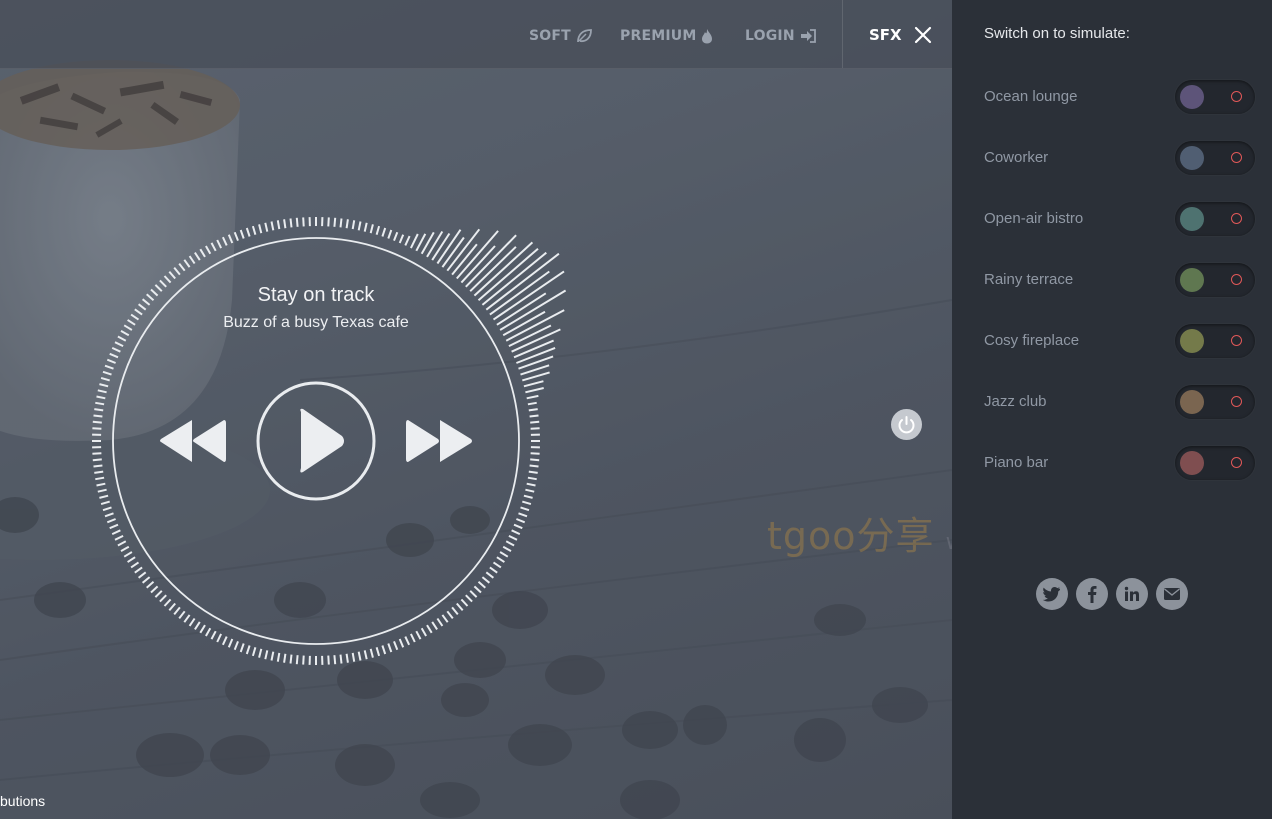 The height and width of the screenshot is (819, 1272). I want to click on email-icon, so click(1172, 594).